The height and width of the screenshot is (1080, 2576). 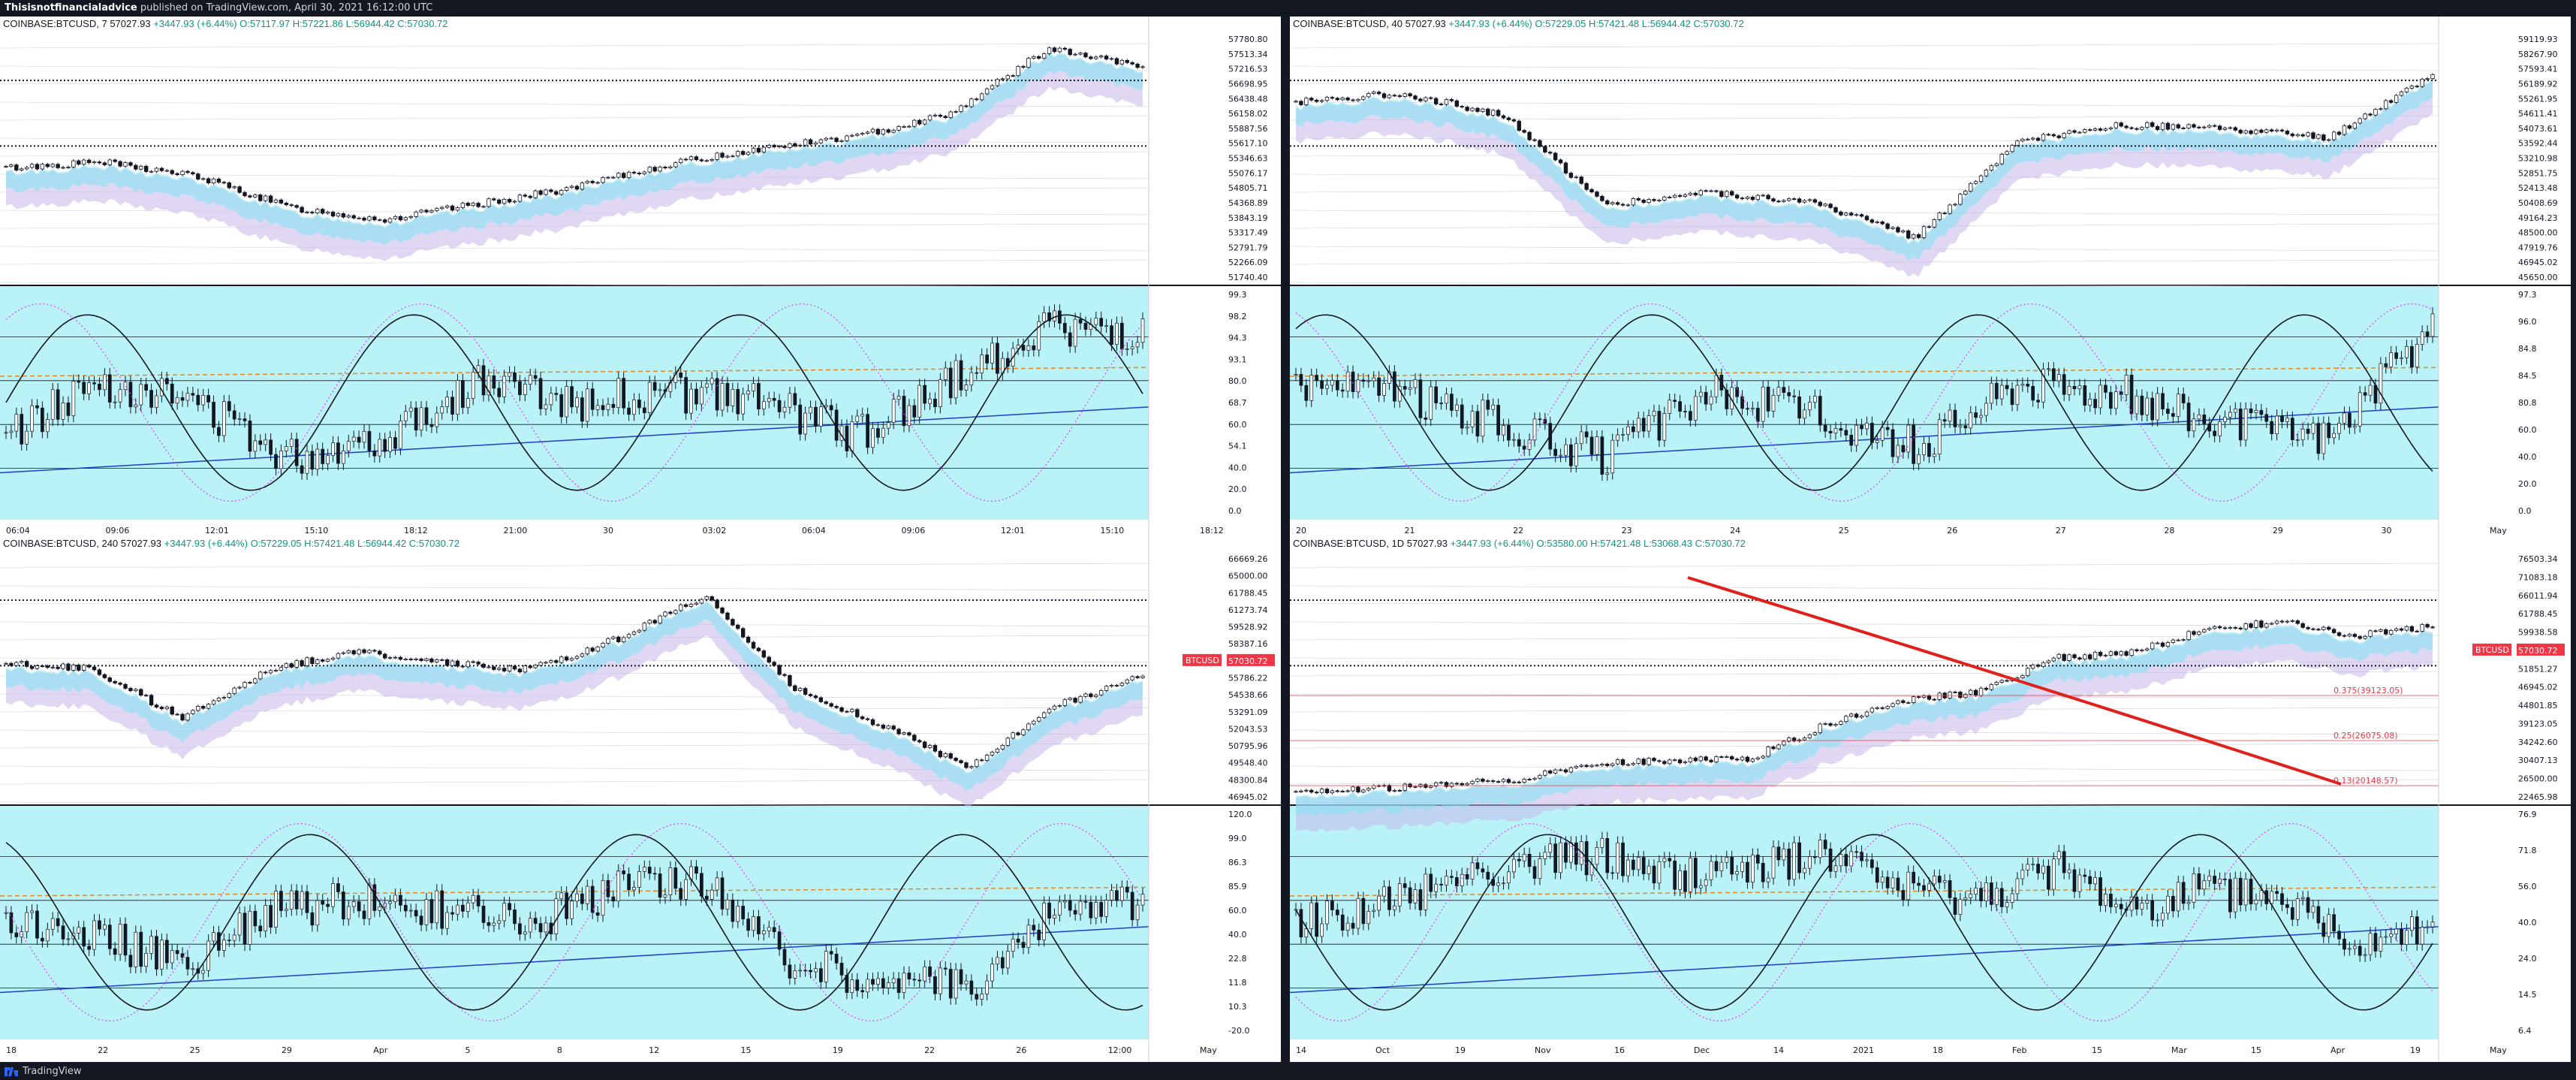 I want to click on price-axis-label: 57593.41, so click(x=2538, y=69).